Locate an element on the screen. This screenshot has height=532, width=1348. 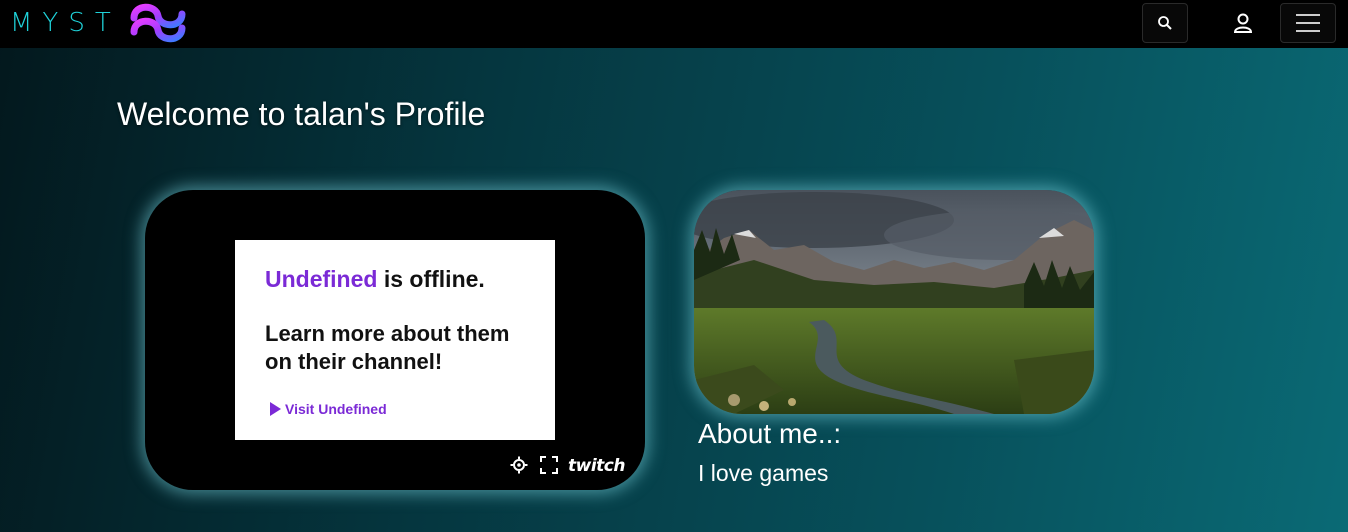
settings-button is located at coordinates (519, 465).